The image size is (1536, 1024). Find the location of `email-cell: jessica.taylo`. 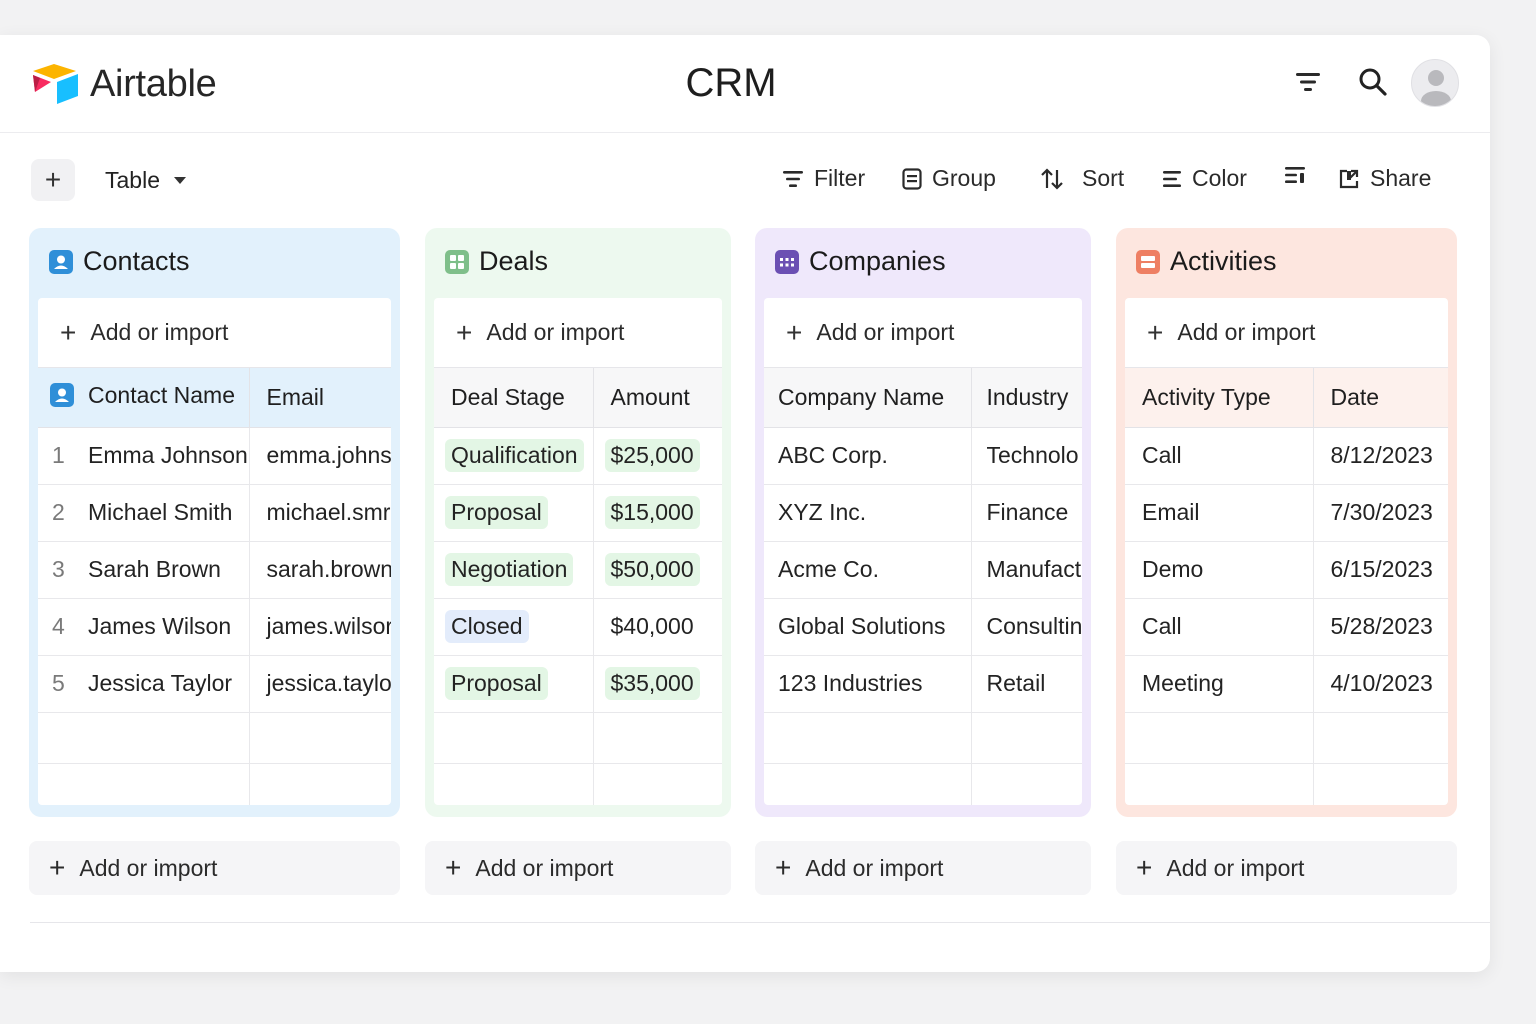

email-cell: jessica.taylo is located at coordinates (320, 684).